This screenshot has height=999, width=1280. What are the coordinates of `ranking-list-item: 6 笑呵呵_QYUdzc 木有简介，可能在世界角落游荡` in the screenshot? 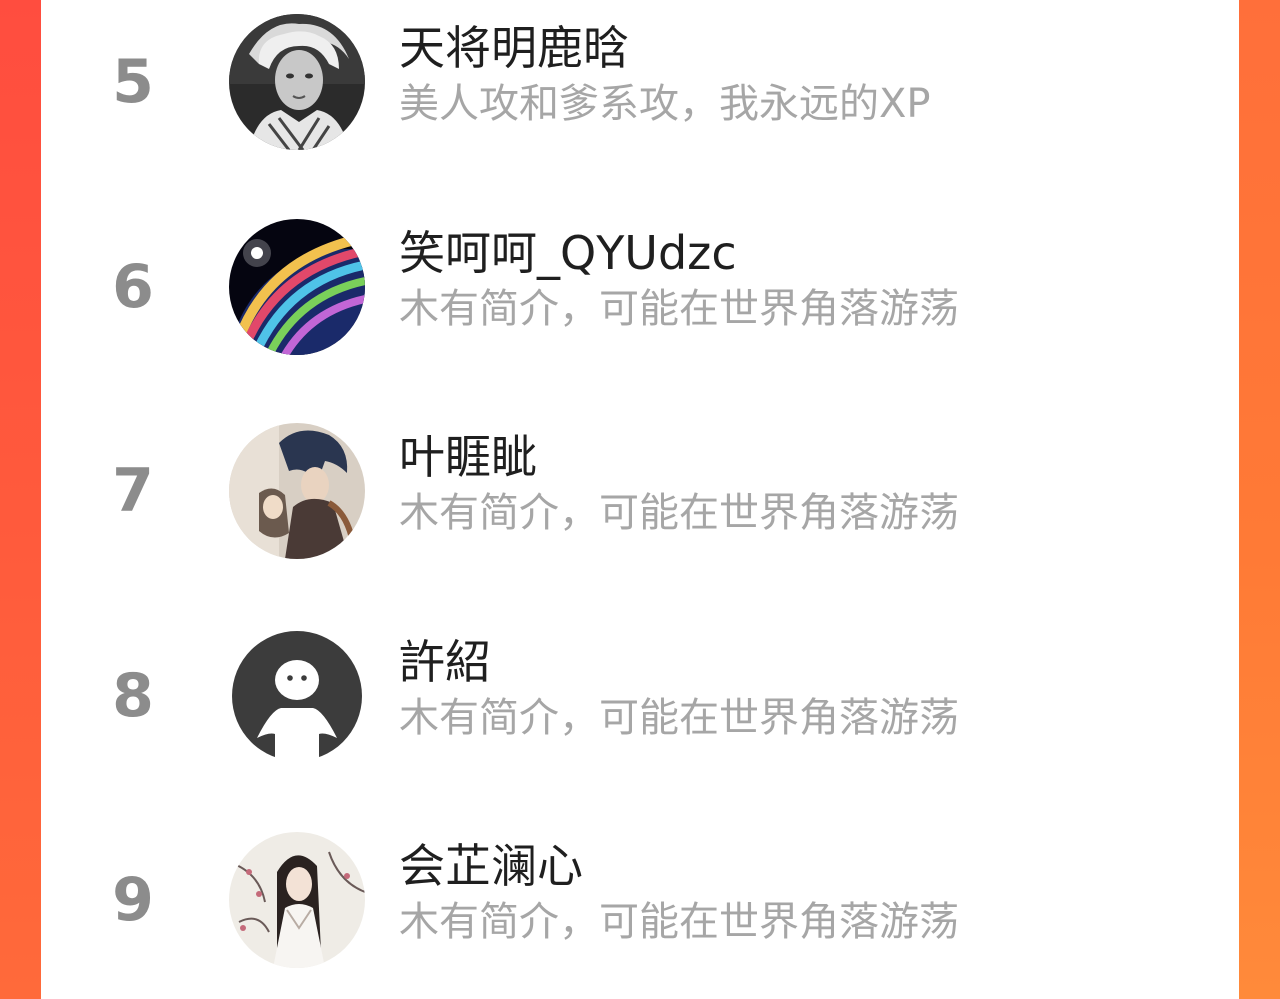 It's located at (640, 287).